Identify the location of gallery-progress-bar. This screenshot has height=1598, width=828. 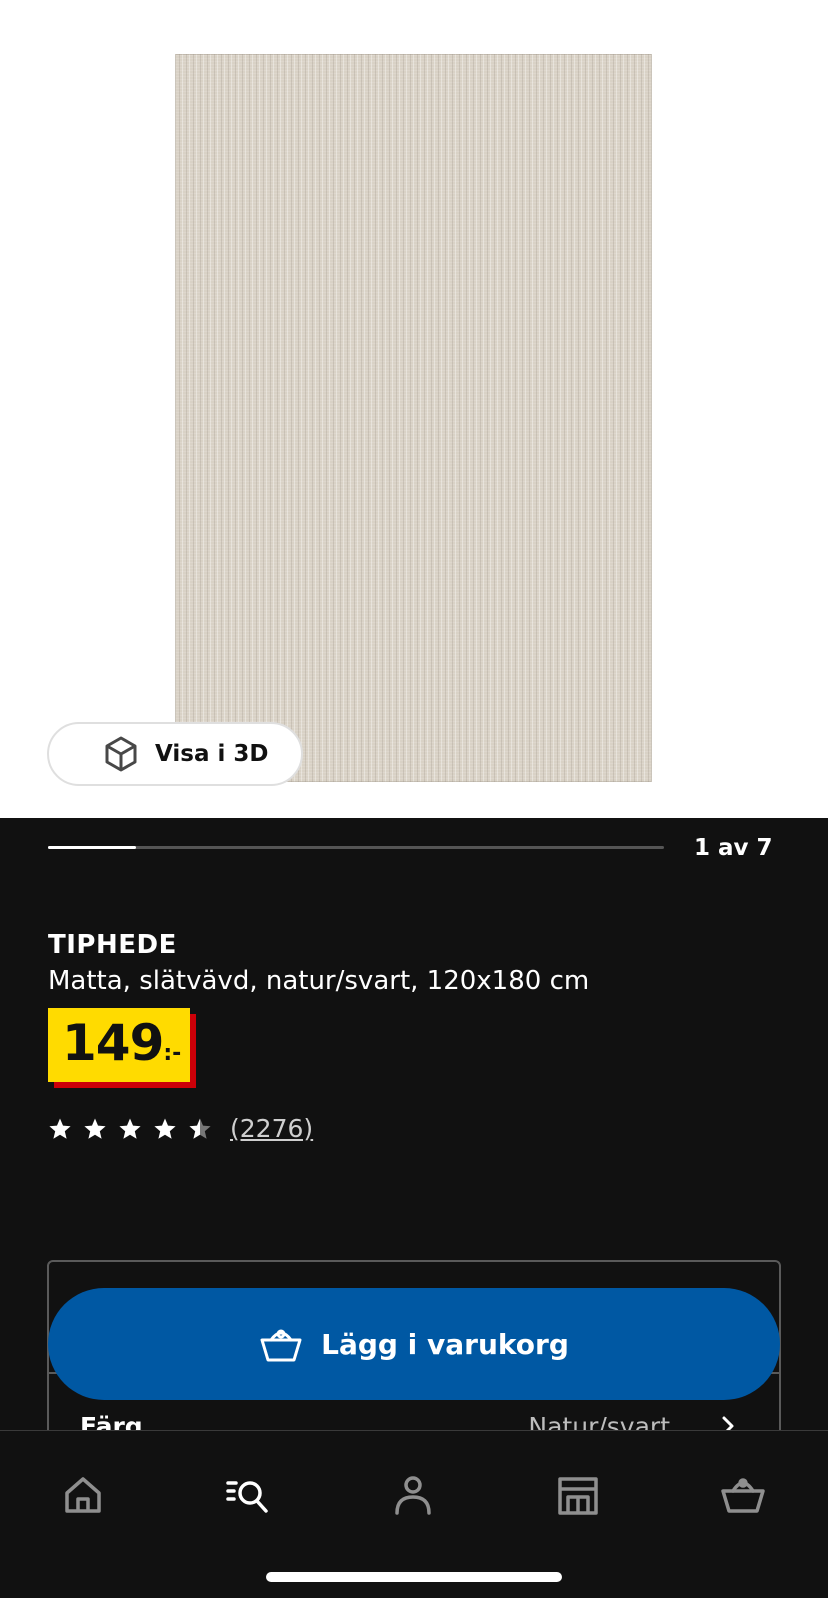
(356, 847).